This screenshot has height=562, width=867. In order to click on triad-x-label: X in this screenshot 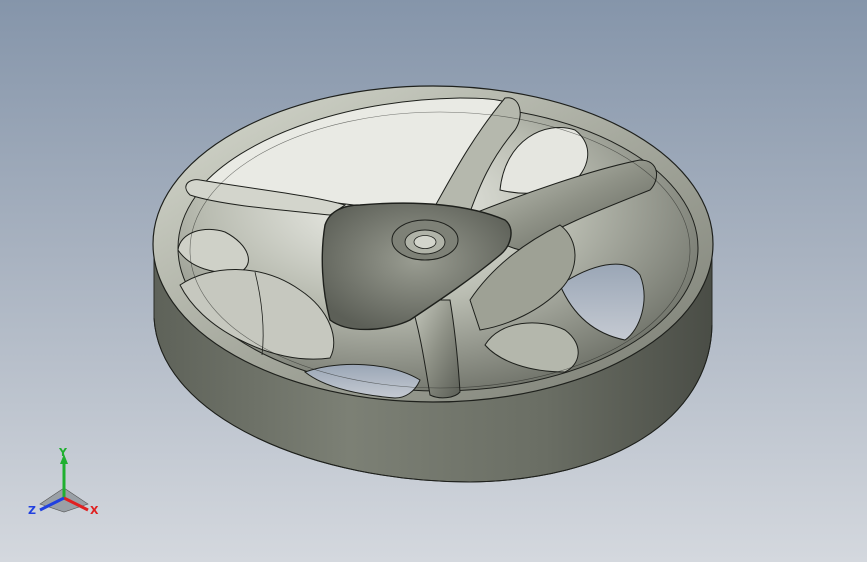, I will do `click(94, 510)`.